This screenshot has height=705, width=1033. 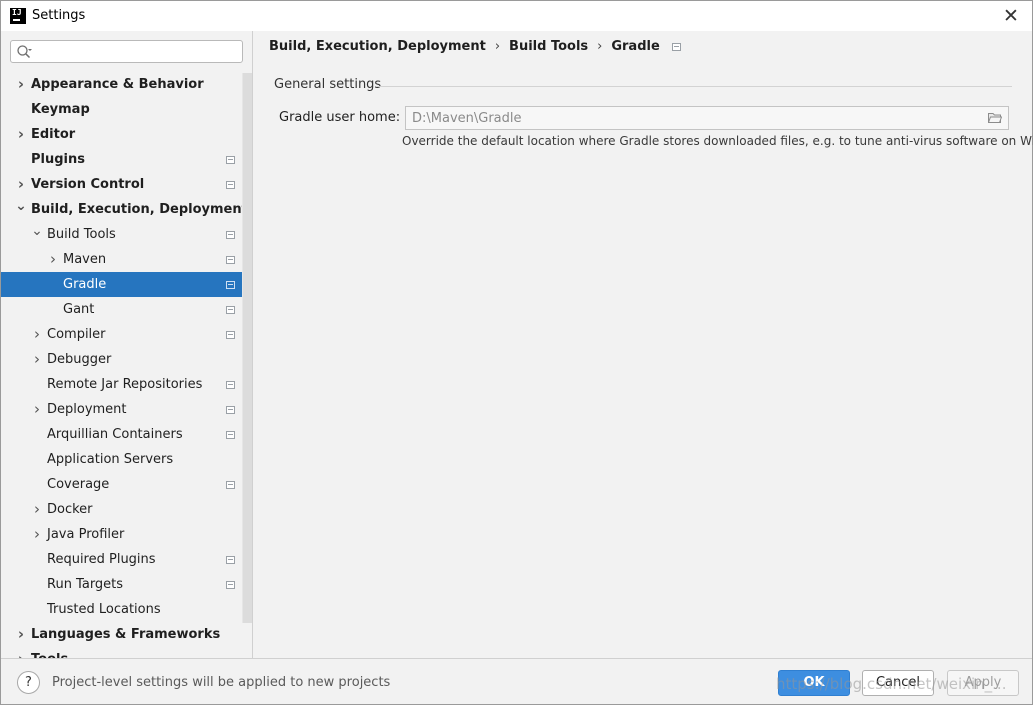 What do you see at coordinates (85, 584) in the screenshot?
I see `sidebar-item-label: Run Targets` at bounding box center [85, 584].